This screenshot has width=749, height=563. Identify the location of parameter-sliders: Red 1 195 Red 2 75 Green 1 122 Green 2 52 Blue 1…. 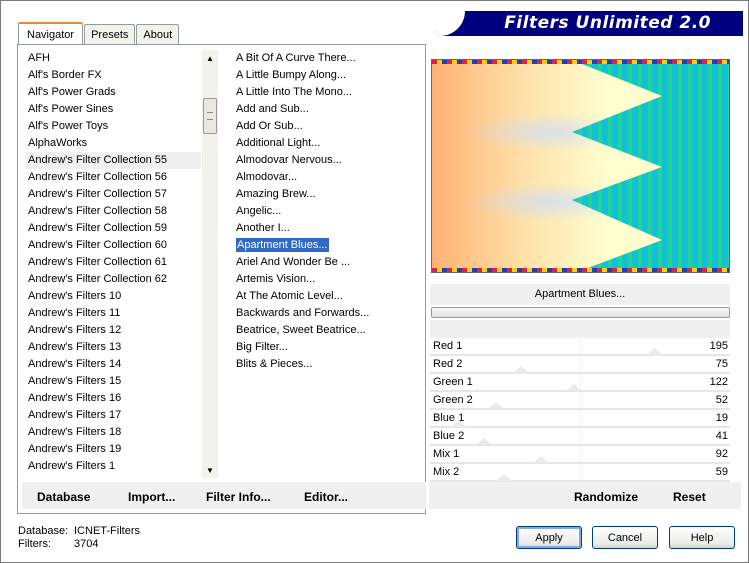
(580, 410).